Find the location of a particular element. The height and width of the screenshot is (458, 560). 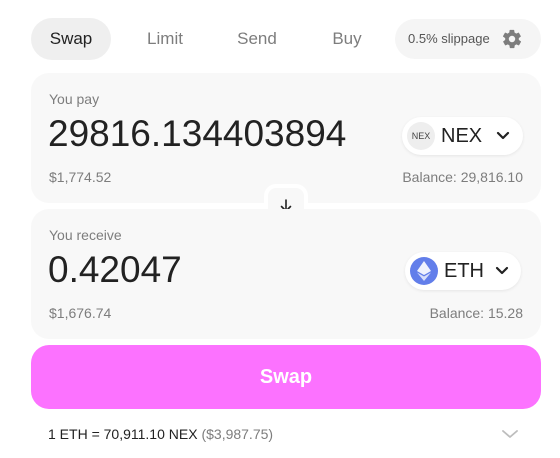

pay-usd-value: $1,774.52 is located at coordinates (80, 177).